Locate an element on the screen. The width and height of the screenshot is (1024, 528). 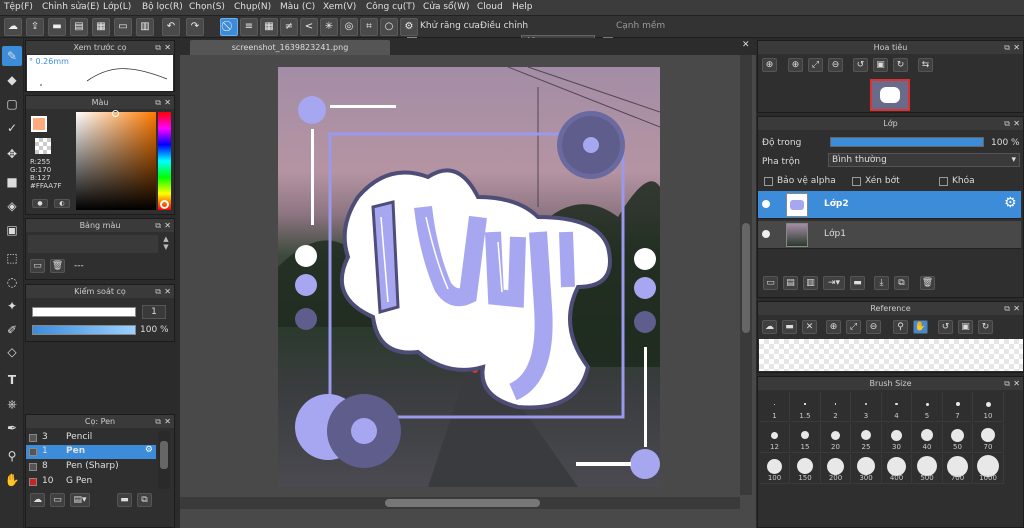
layer-blend-select: Bình thường ▾ is located at coordinates (924, 160).